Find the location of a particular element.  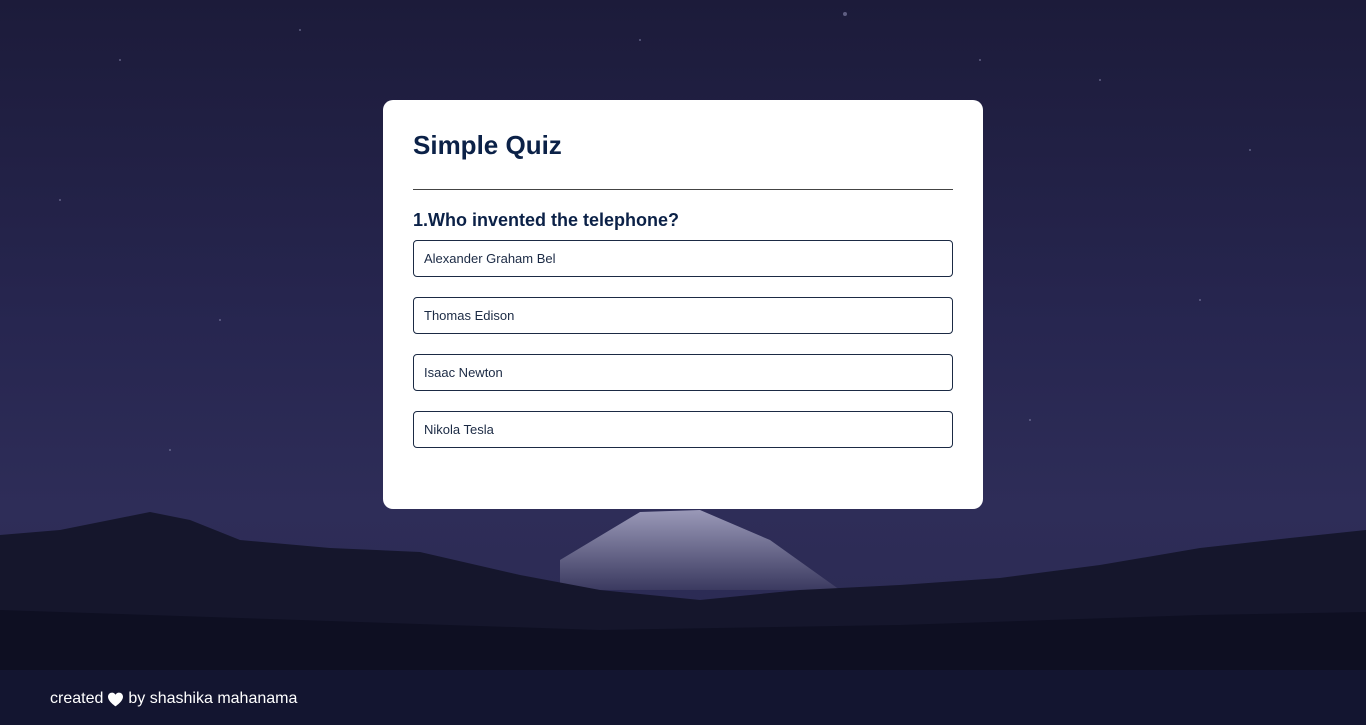

footer-credit: created by shashika mahanama is located at coordinates (173, 699).